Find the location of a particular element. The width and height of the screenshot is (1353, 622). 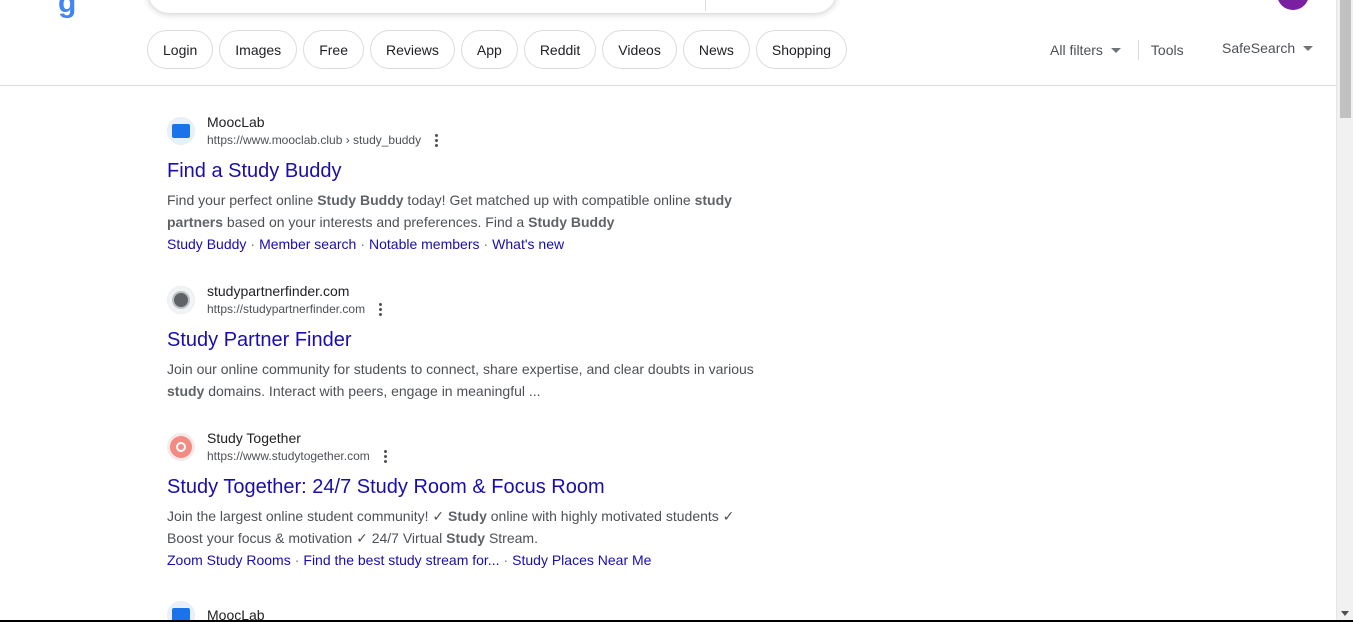

scrollbar-thumb is located at coordinates (1345, 59).